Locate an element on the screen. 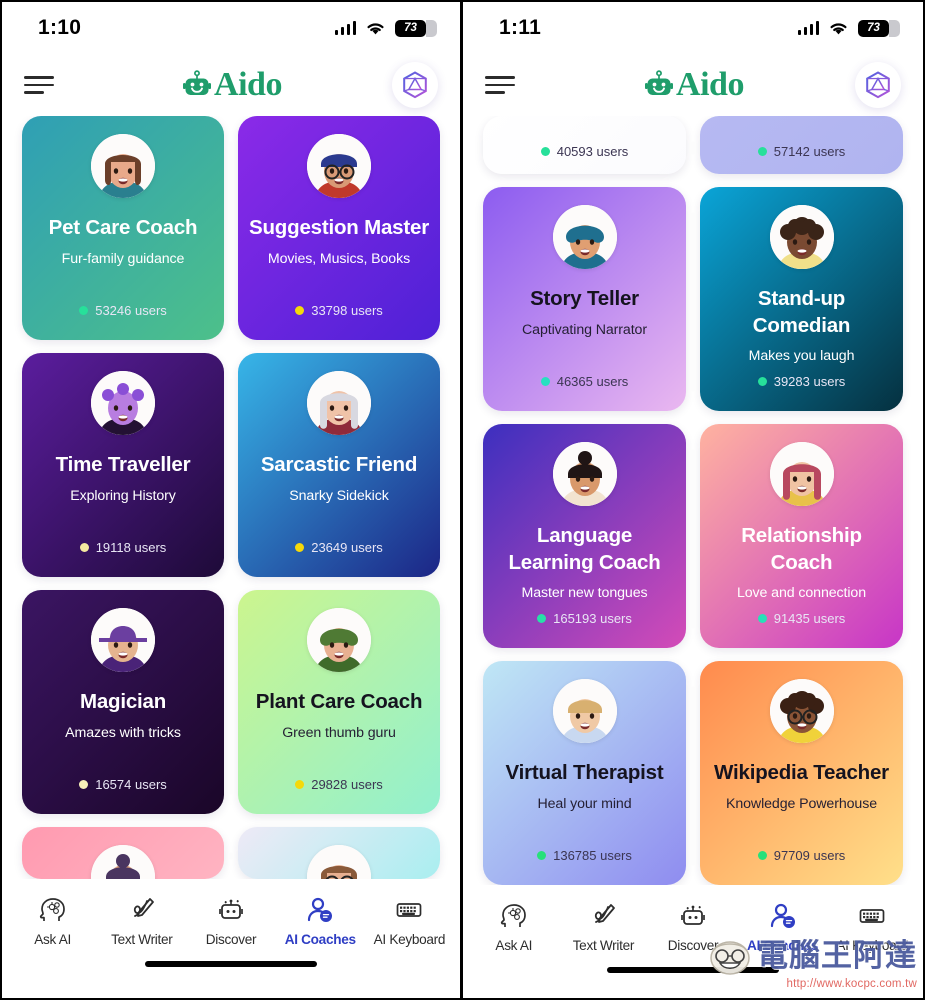  user-count-label: 19118 users is located at coordinates (131, 547).